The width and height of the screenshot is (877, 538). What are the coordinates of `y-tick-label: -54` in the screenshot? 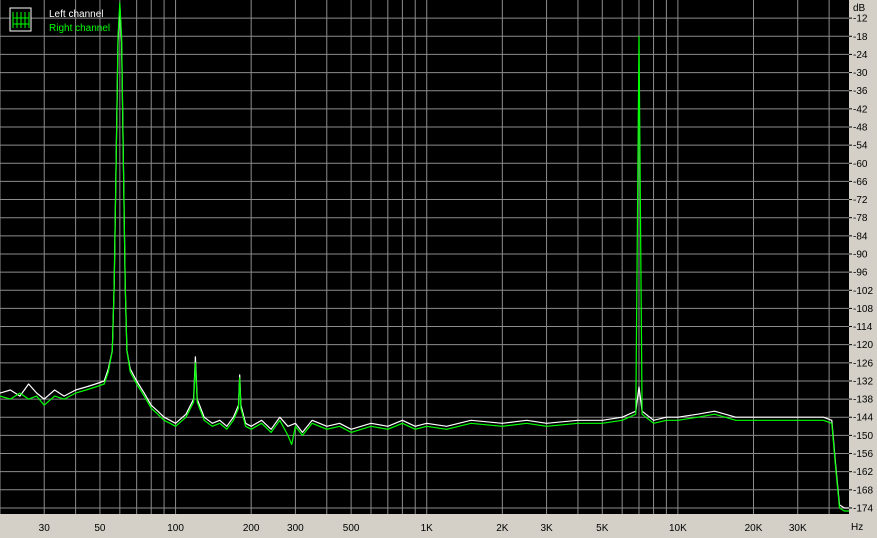 It's located at (860, 146).